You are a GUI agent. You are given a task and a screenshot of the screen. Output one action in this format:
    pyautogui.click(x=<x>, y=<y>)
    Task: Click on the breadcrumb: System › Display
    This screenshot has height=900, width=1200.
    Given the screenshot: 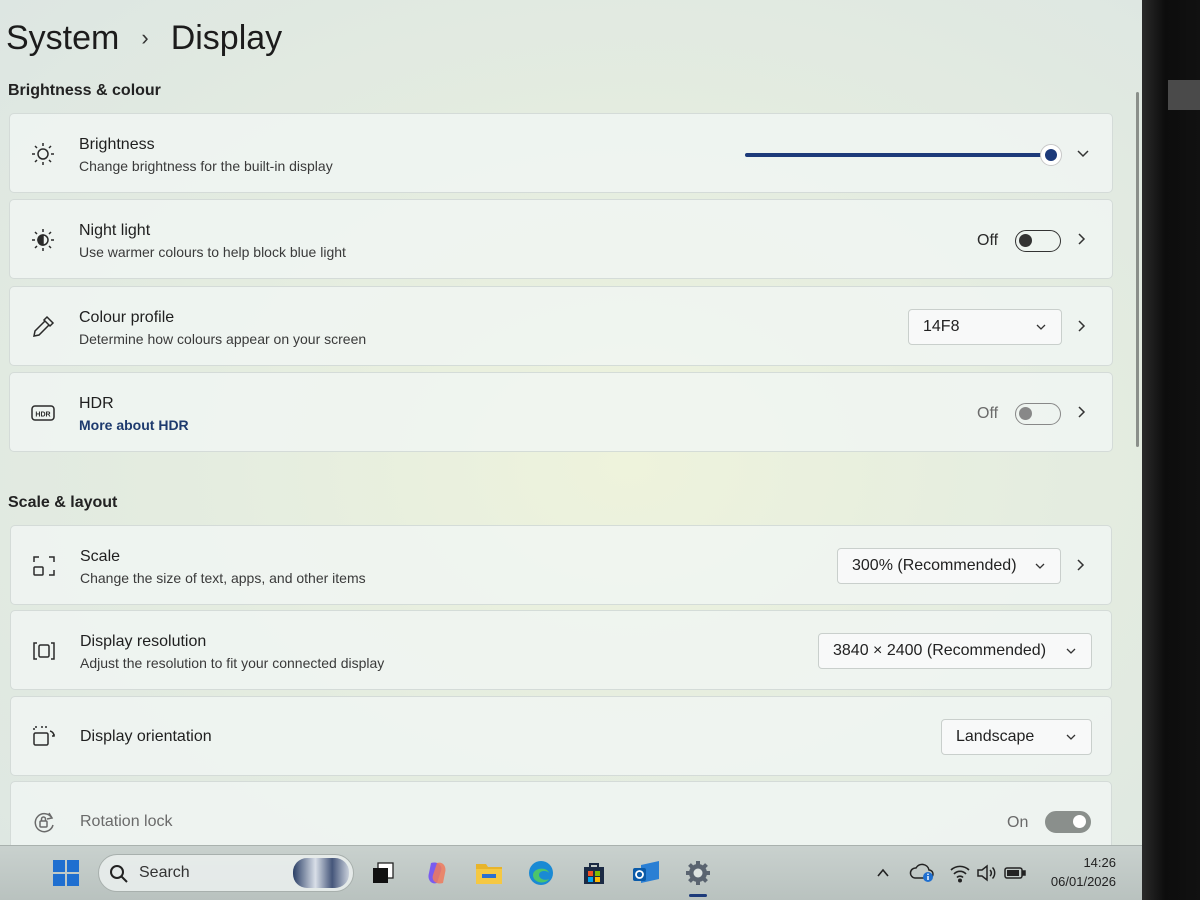 What is the action you would take?
    pyautogui.click(x=144, y=38)
    